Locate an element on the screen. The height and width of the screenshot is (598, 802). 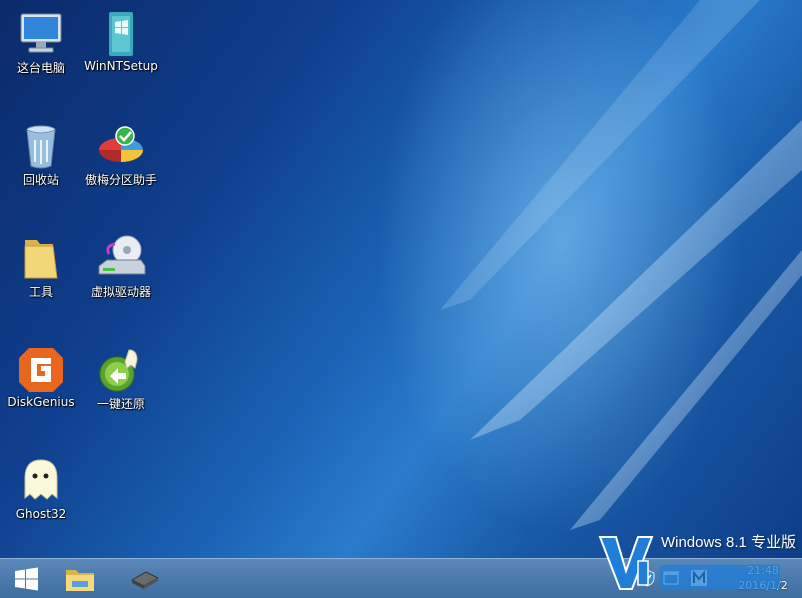
file-explorer-button is located at coordinates (80, 579).